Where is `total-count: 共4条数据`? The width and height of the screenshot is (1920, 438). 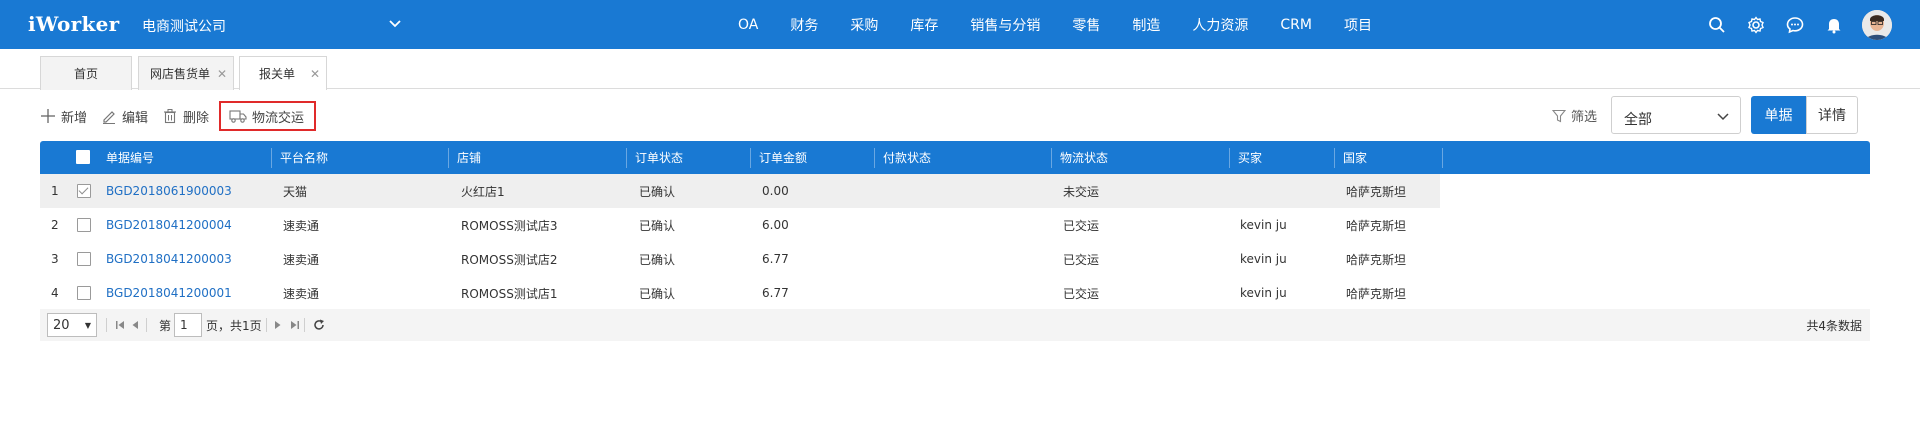
total-count: 共4条数据 is located at coordinates (1834, 325).